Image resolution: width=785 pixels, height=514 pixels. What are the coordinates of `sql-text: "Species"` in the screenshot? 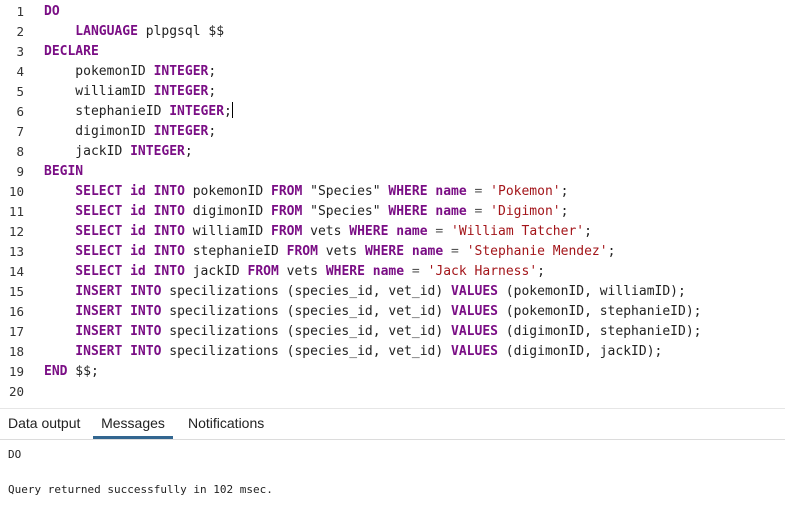 It's located at (345, 211).